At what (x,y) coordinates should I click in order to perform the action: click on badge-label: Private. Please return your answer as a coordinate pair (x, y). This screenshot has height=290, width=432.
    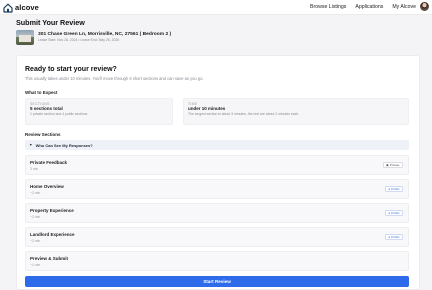
    Looking at the image, I should click on (394, 164).